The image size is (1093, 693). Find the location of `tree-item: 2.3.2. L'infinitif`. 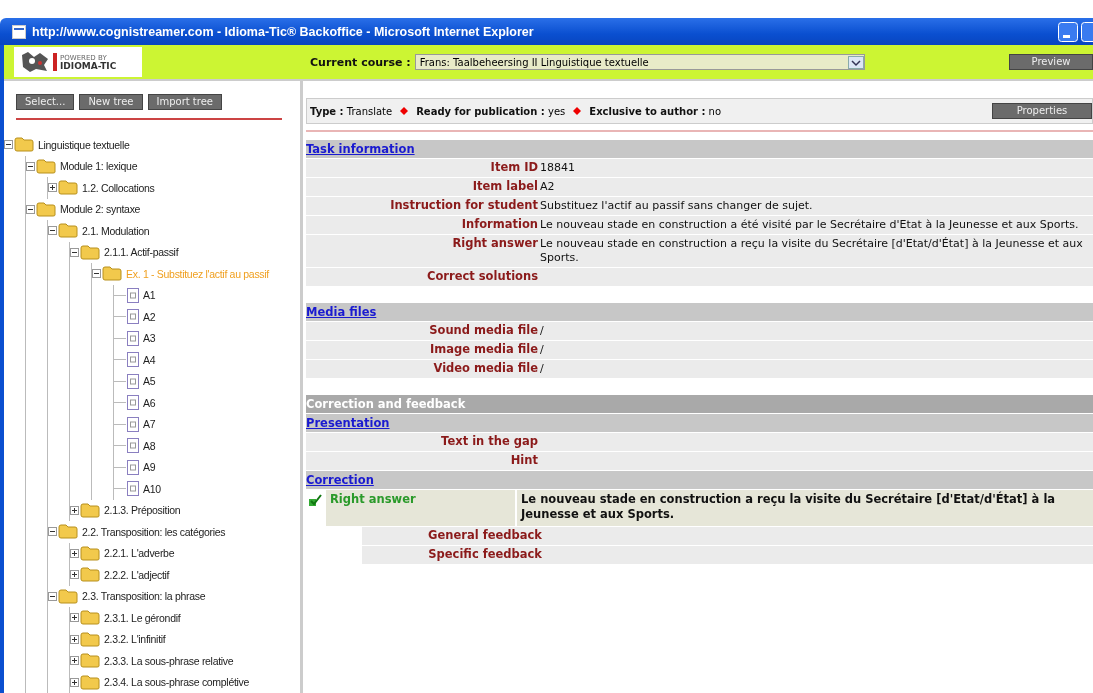

tree-item: 2.3.2. L'infinitif is located at coordinates (135, 639).